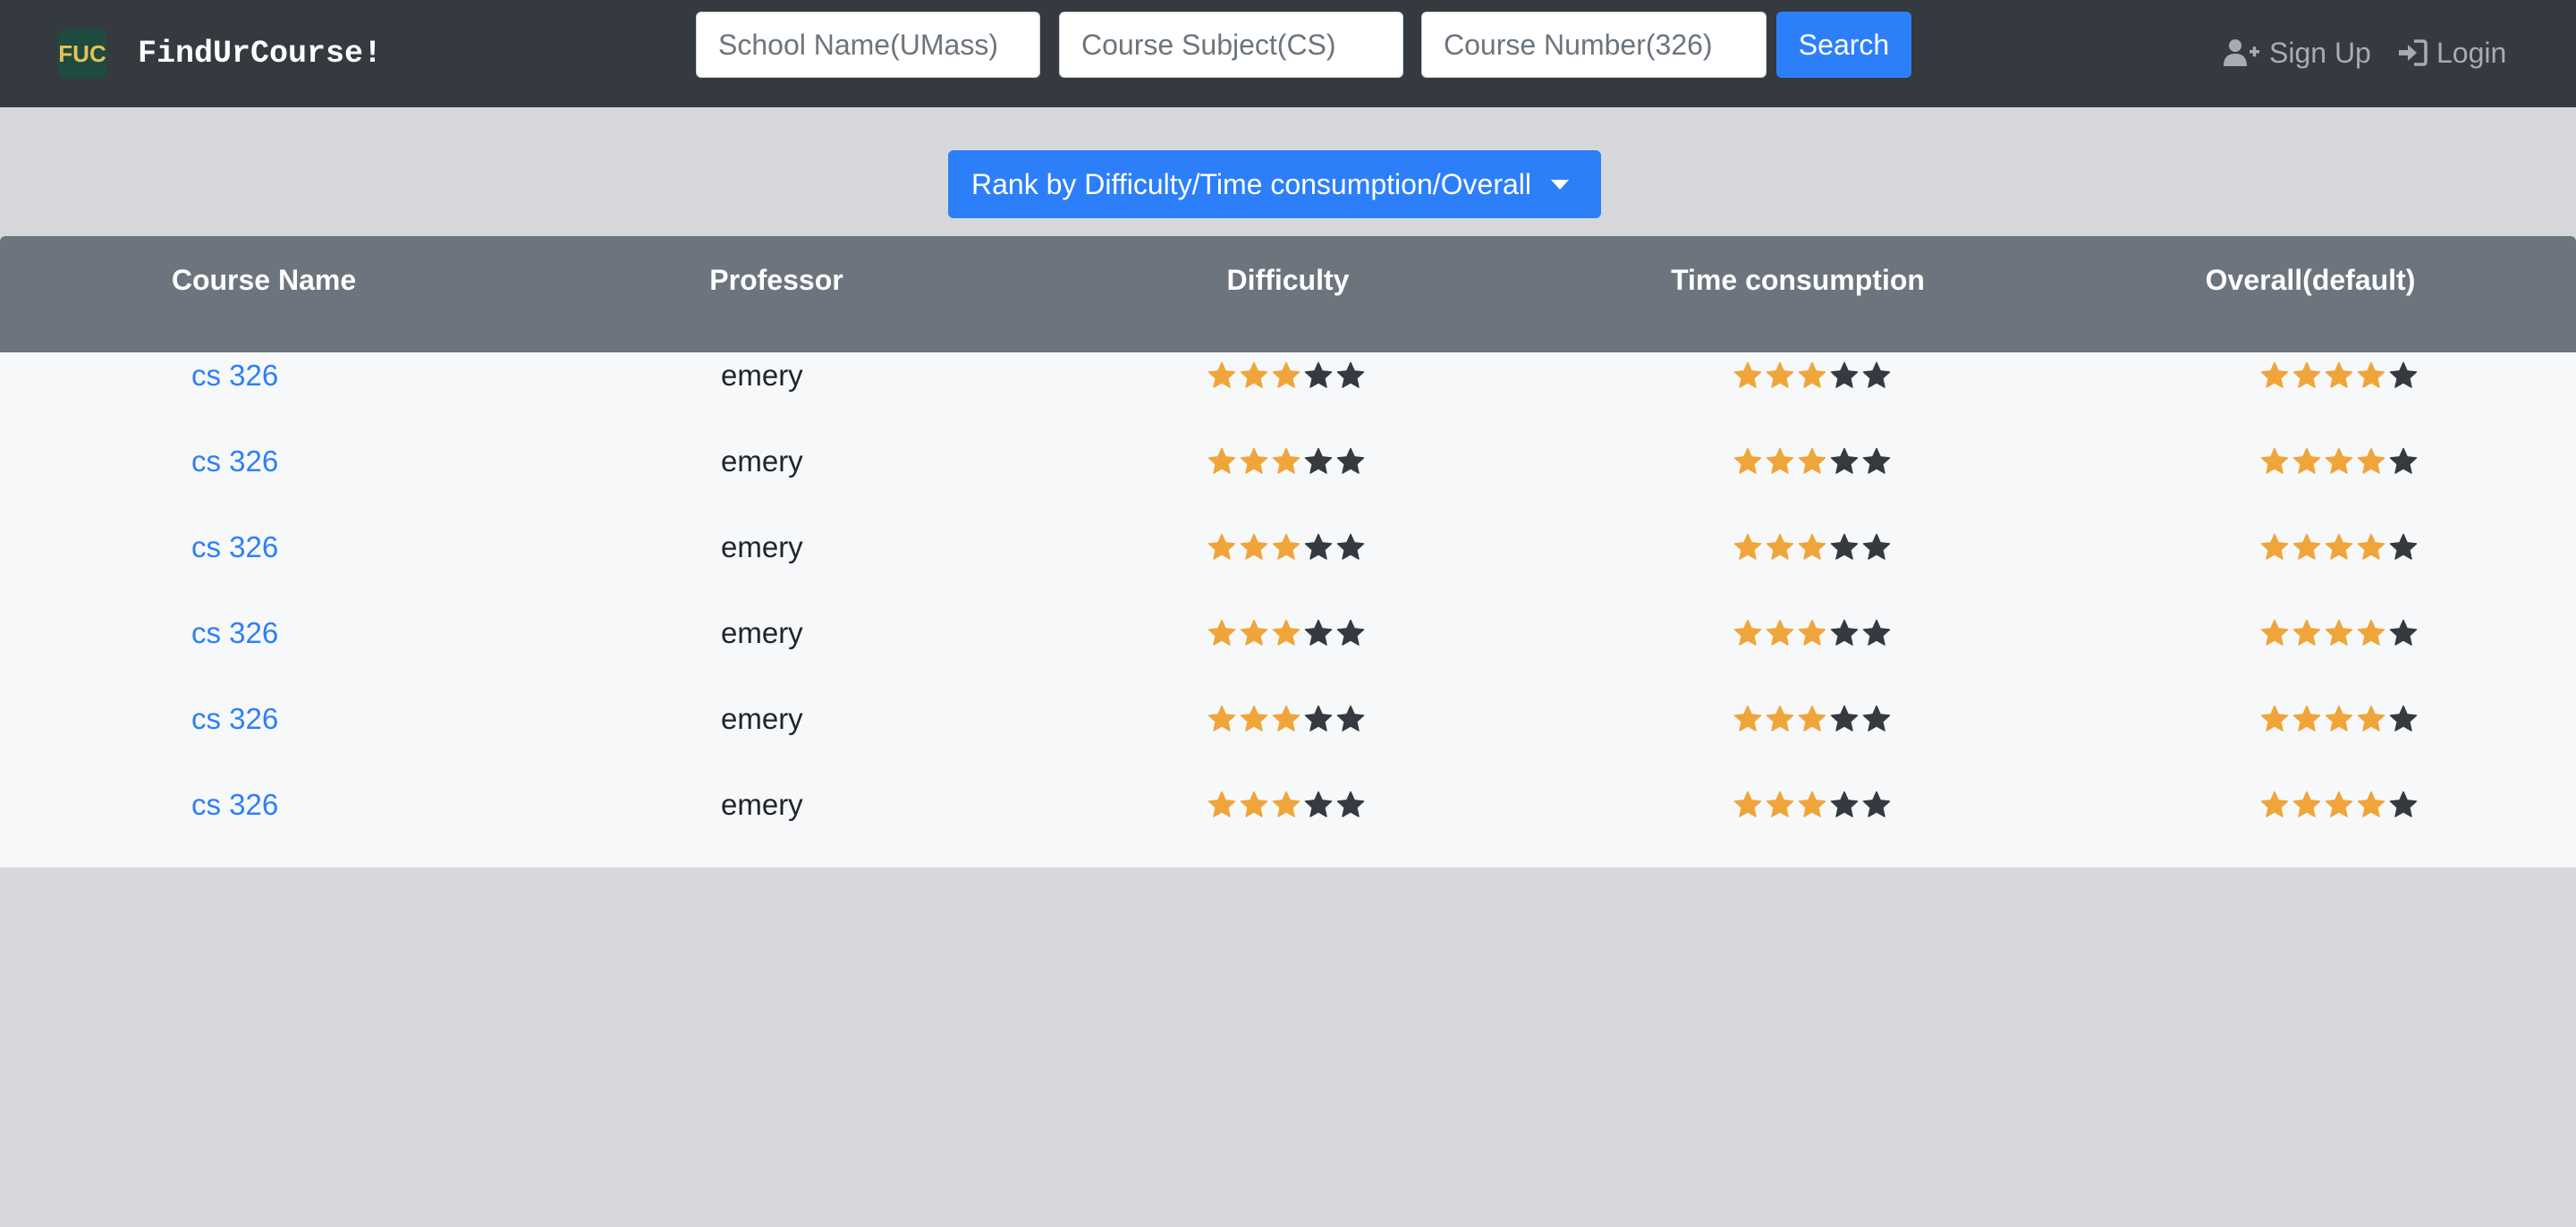 This screenshot has height=1227, width=2576. I want to click on login-link: Login, so click(2451, 53).